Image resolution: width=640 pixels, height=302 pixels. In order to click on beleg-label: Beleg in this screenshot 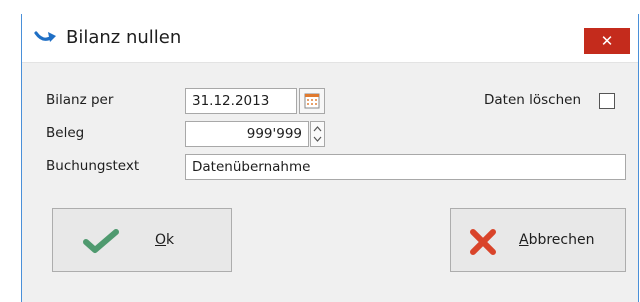, I will do `click(65, 133)`.